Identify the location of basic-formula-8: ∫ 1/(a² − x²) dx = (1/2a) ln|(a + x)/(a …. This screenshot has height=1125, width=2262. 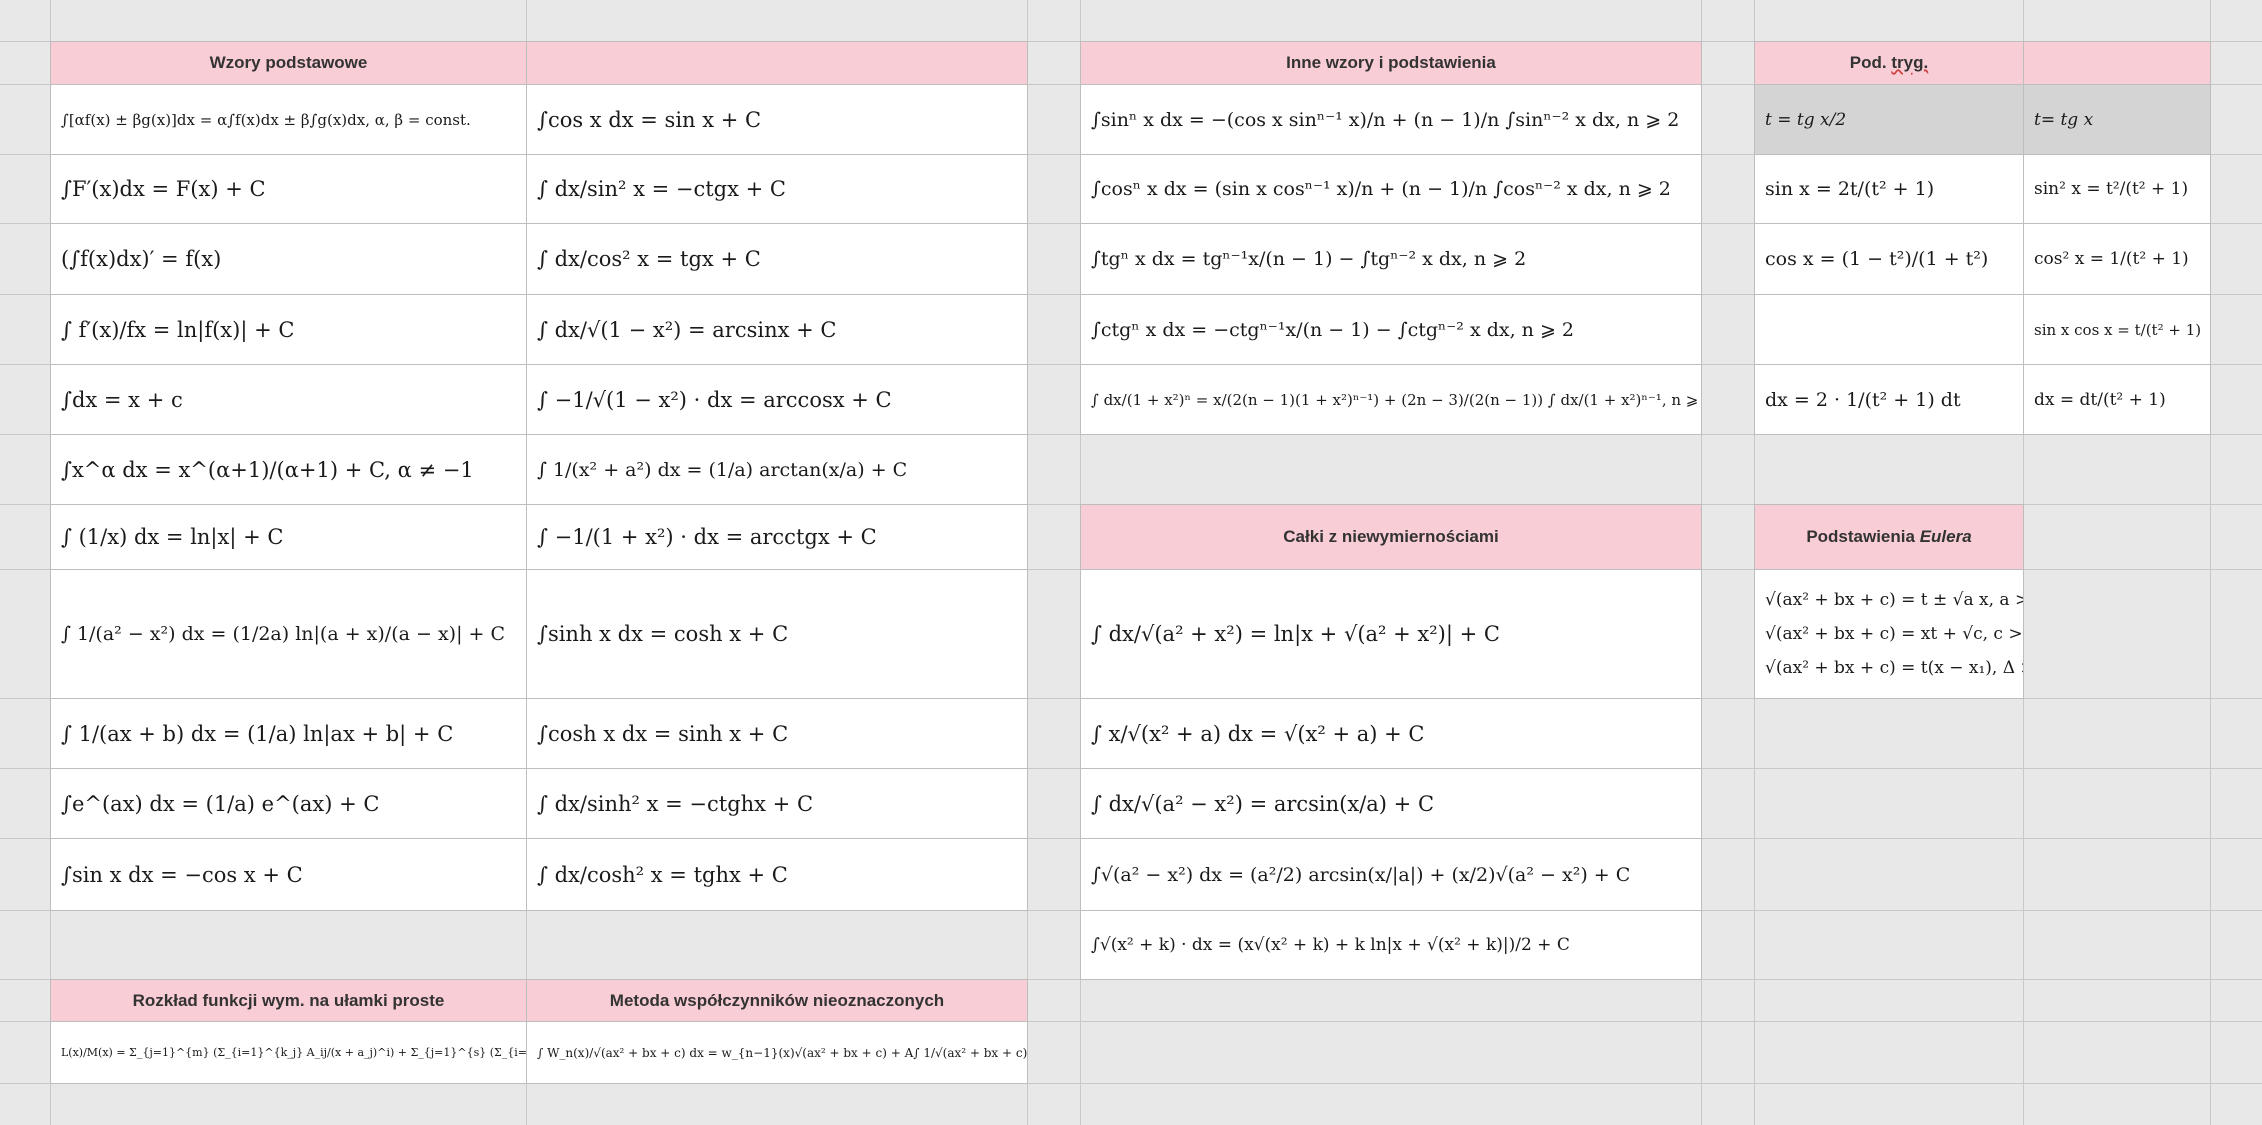
(288, 634).